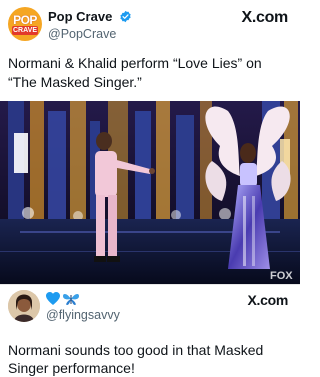 The image size is (320, 377). Describe the element at coordinates (71, 299) in the screenshot. I see `butterfly-icon` at that location.